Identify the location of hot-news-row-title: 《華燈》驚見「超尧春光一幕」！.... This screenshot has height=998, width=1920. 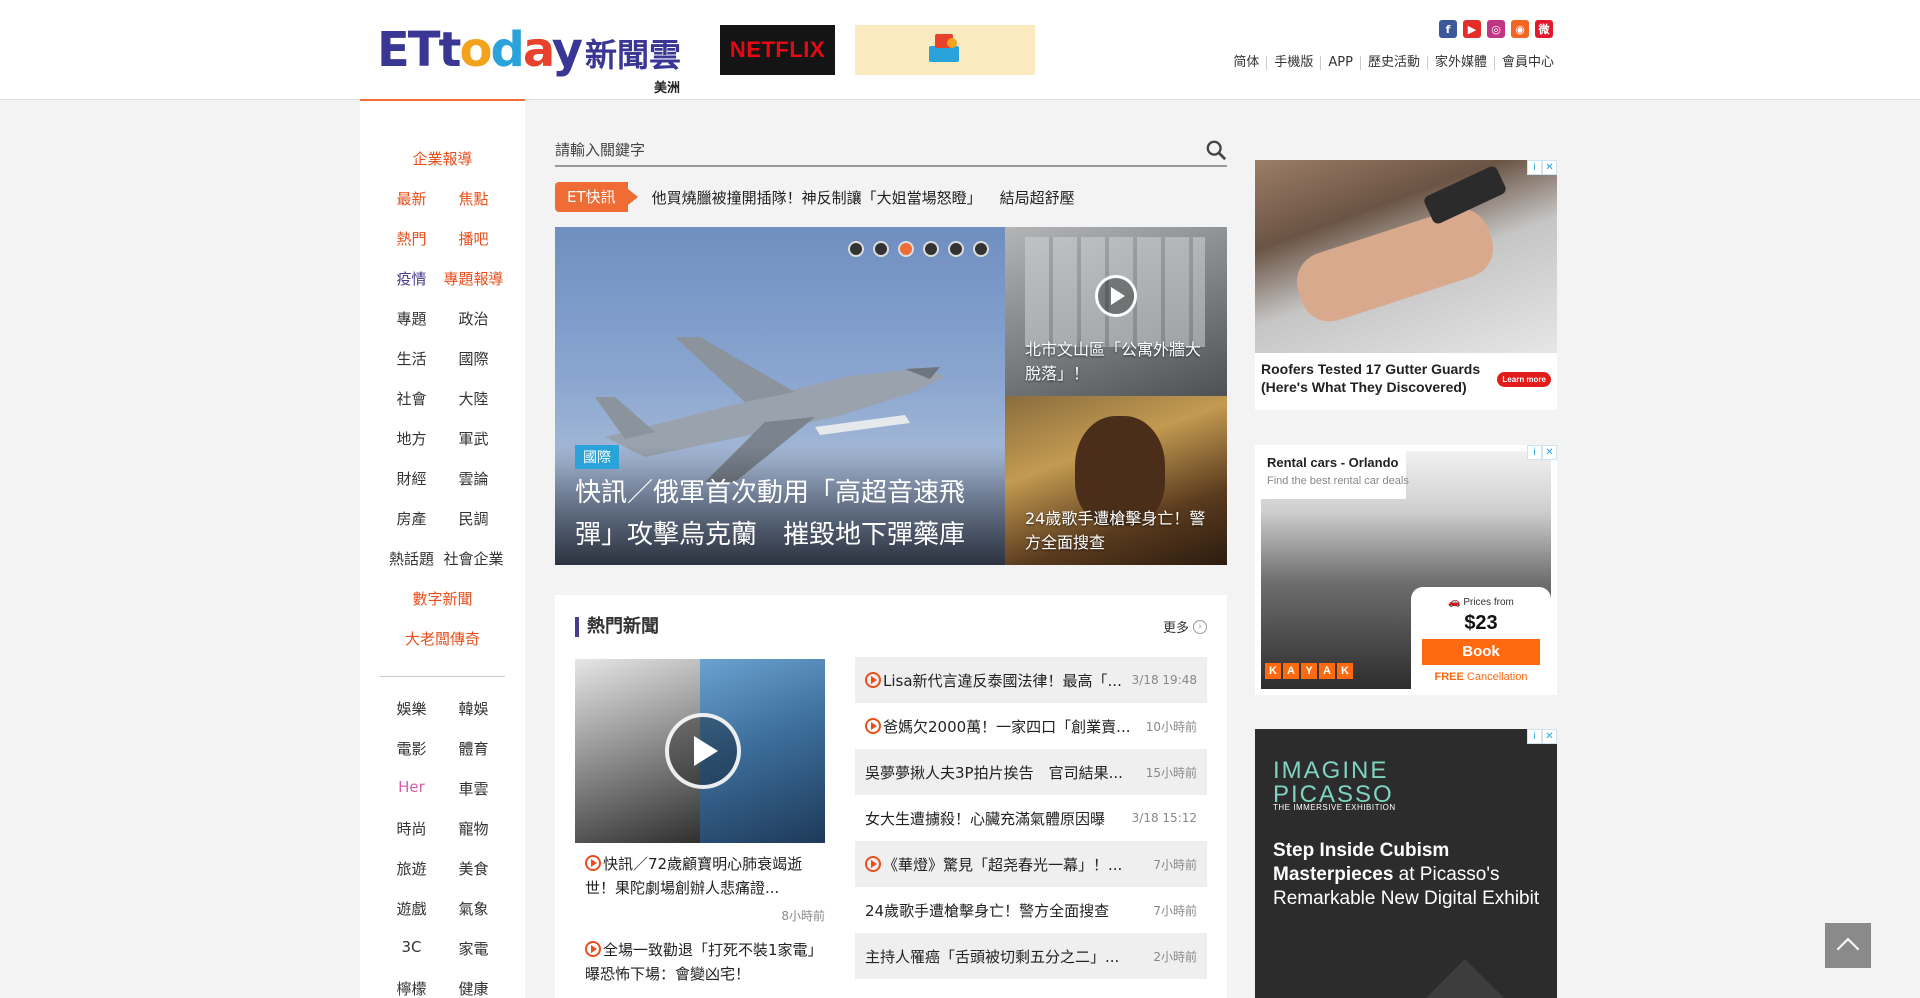
(1007, 864).